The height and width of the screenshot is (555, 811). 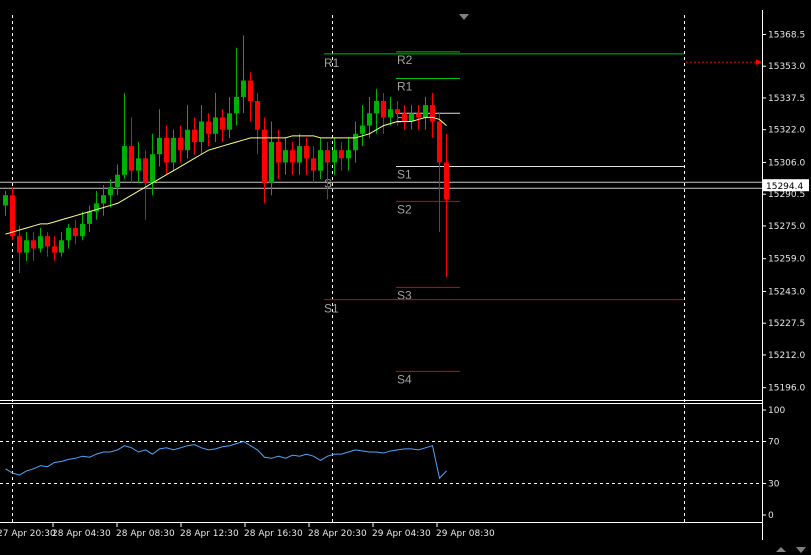 I want to click on chart-shift-icon, so click(x=464, y=17).